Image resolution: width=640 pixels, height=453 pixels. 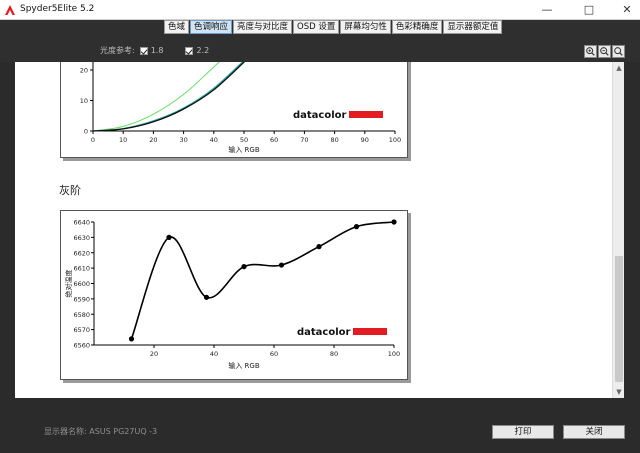 What do you see at coordinates (81, 299) in the screenshot?
I see `y-tick-label: 6590` at bounding box center [81, 299].